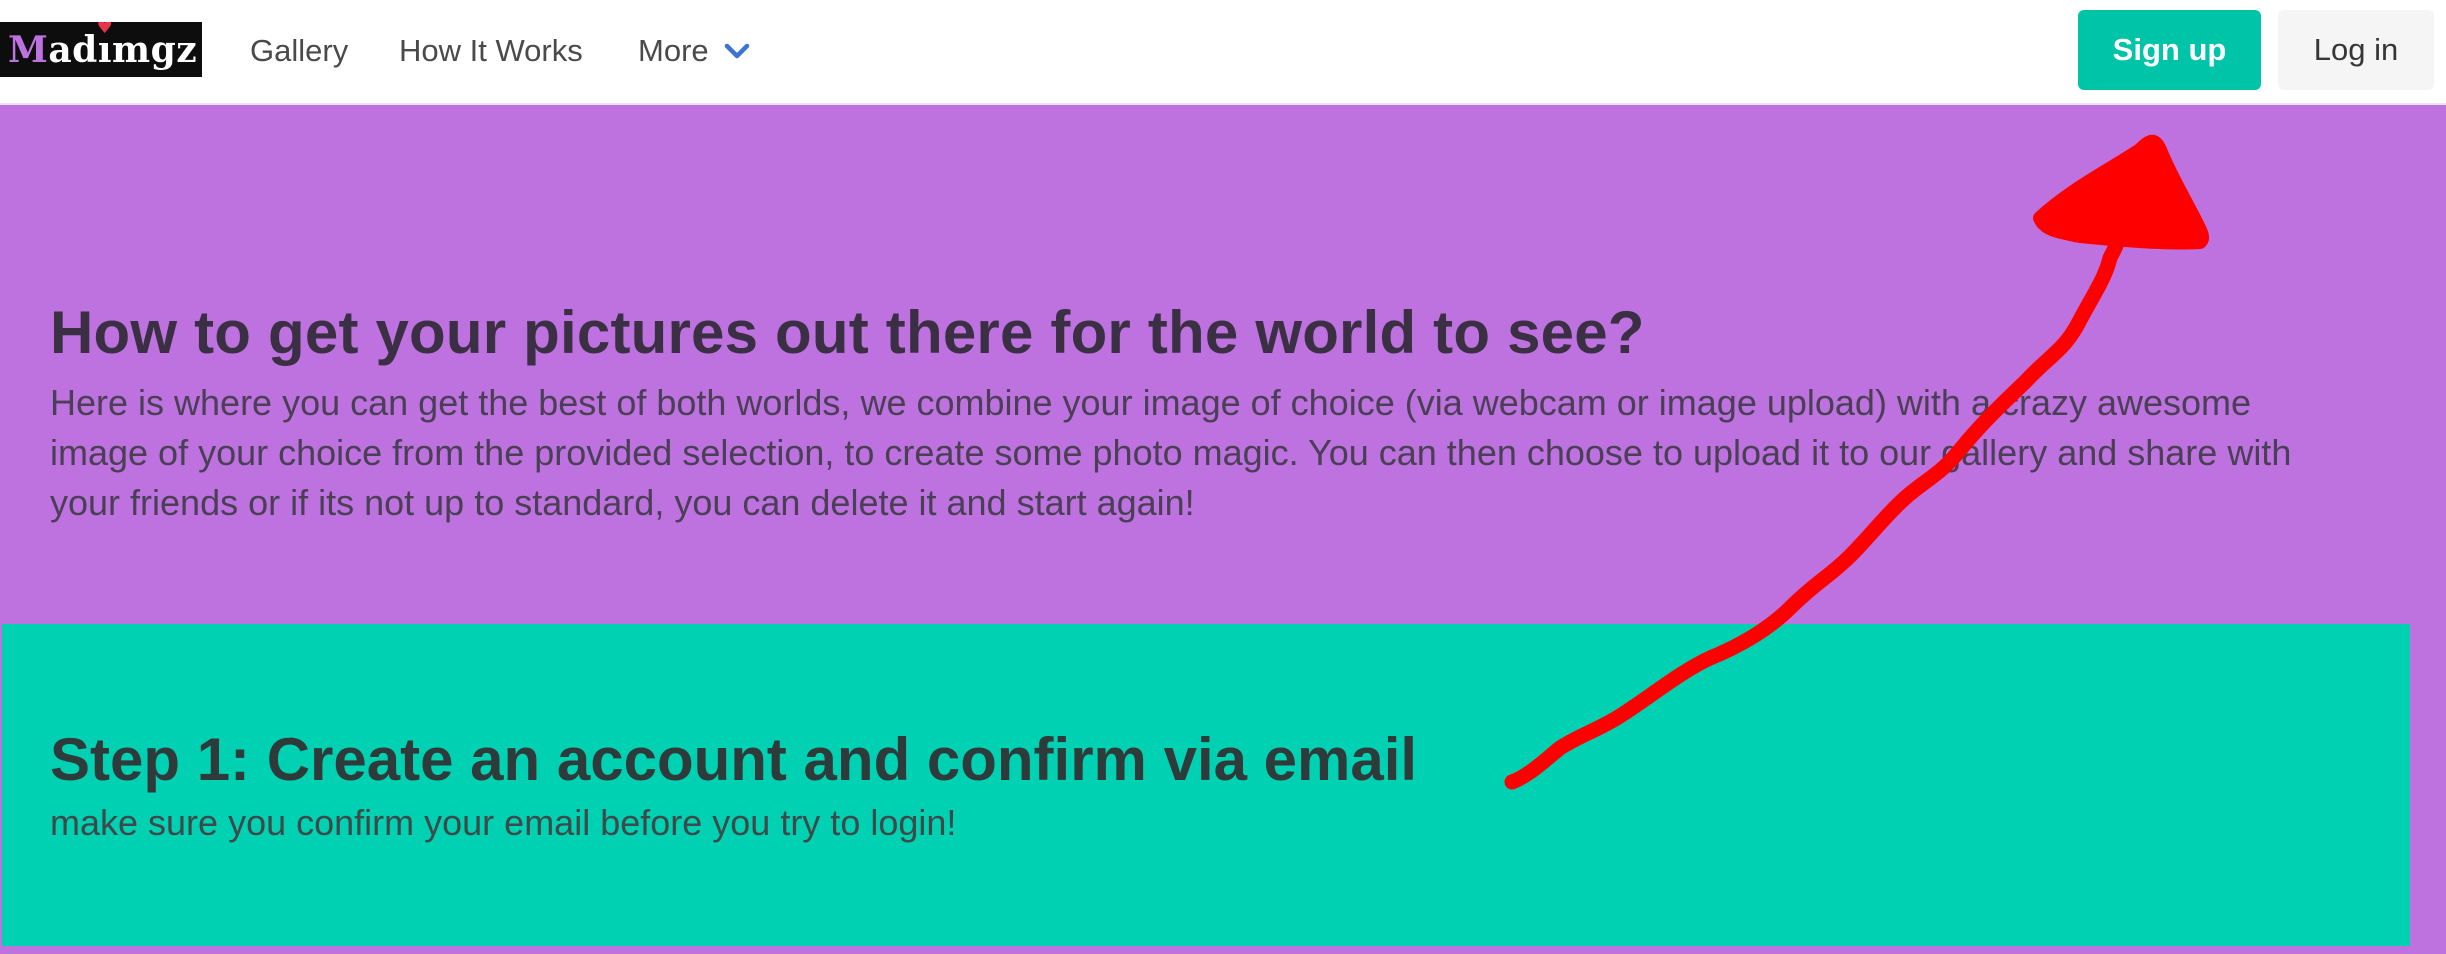  I want to click on nav-dropdown-more: More, so click(694, 51).